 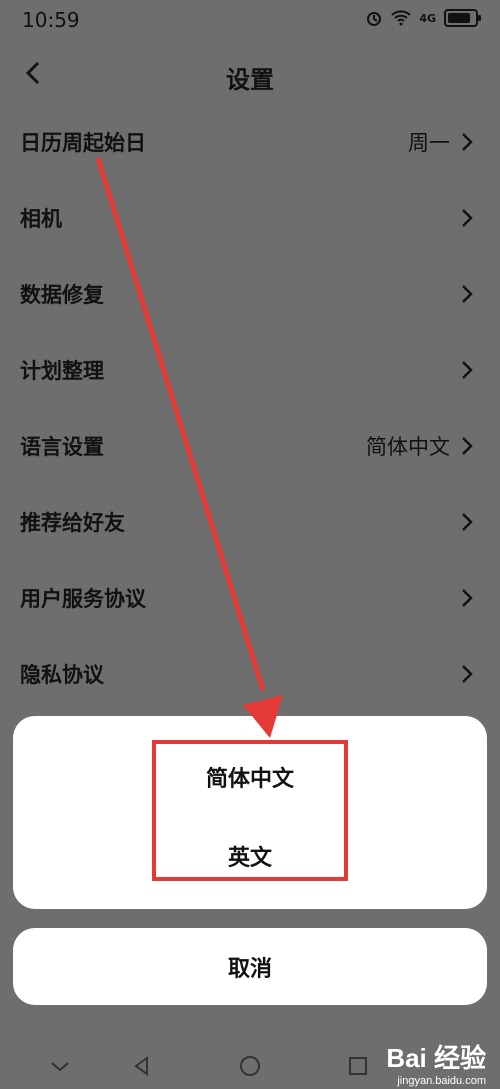 What do you see at coordinates (62, 447) in the screenshot?
I see `row-label: 语言设置` at bounding box center [62, 447].